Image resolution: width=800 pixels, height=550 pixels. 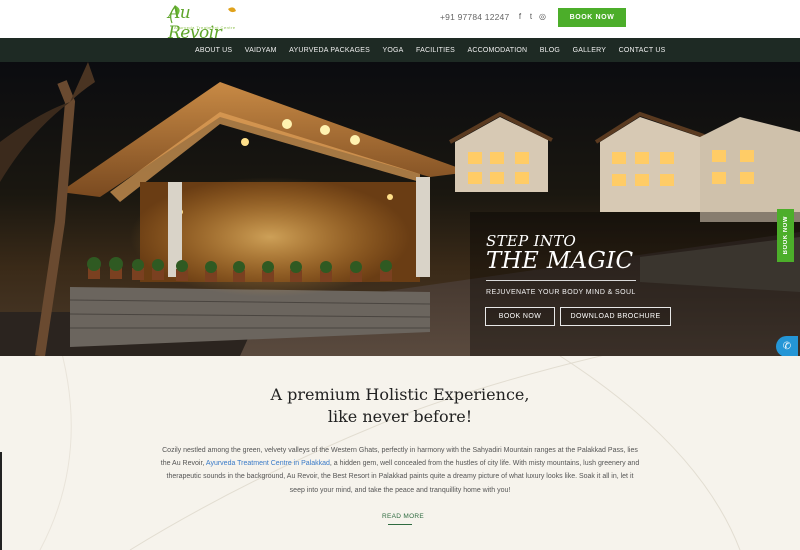 I want to click on nav-item-yoga: YOGA, so click(x=392, y=50).